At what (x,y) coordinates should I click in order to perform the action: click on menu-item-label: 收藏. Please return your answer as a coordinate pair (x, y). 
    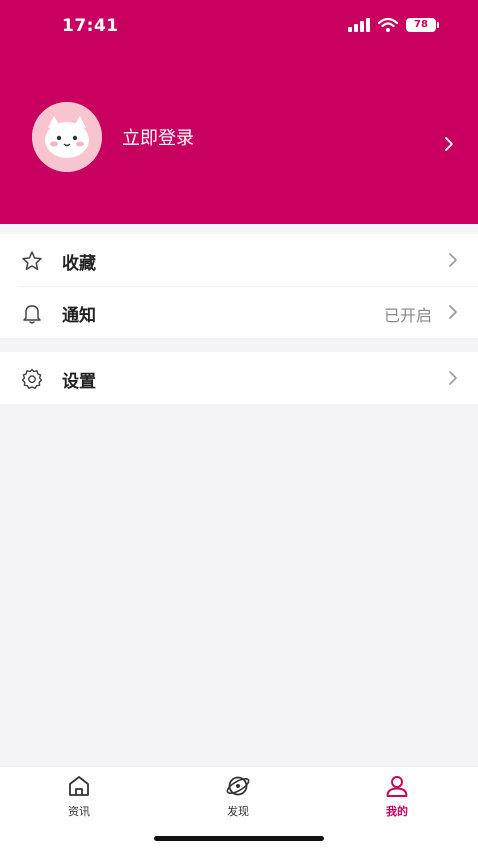
    Looking at the image, I should click on (79, 264).